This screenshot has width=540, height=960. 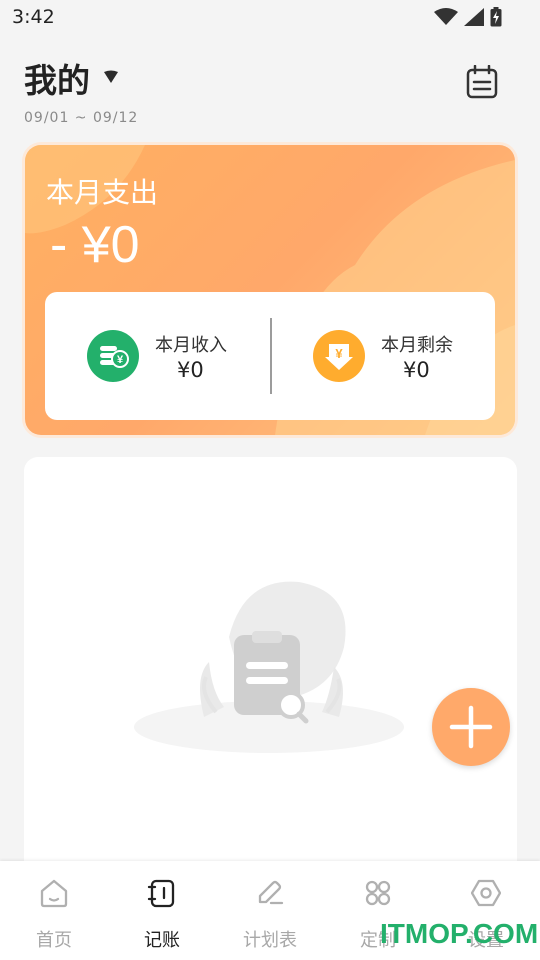 I want to click on status-icons, so click(x=468, y=17).